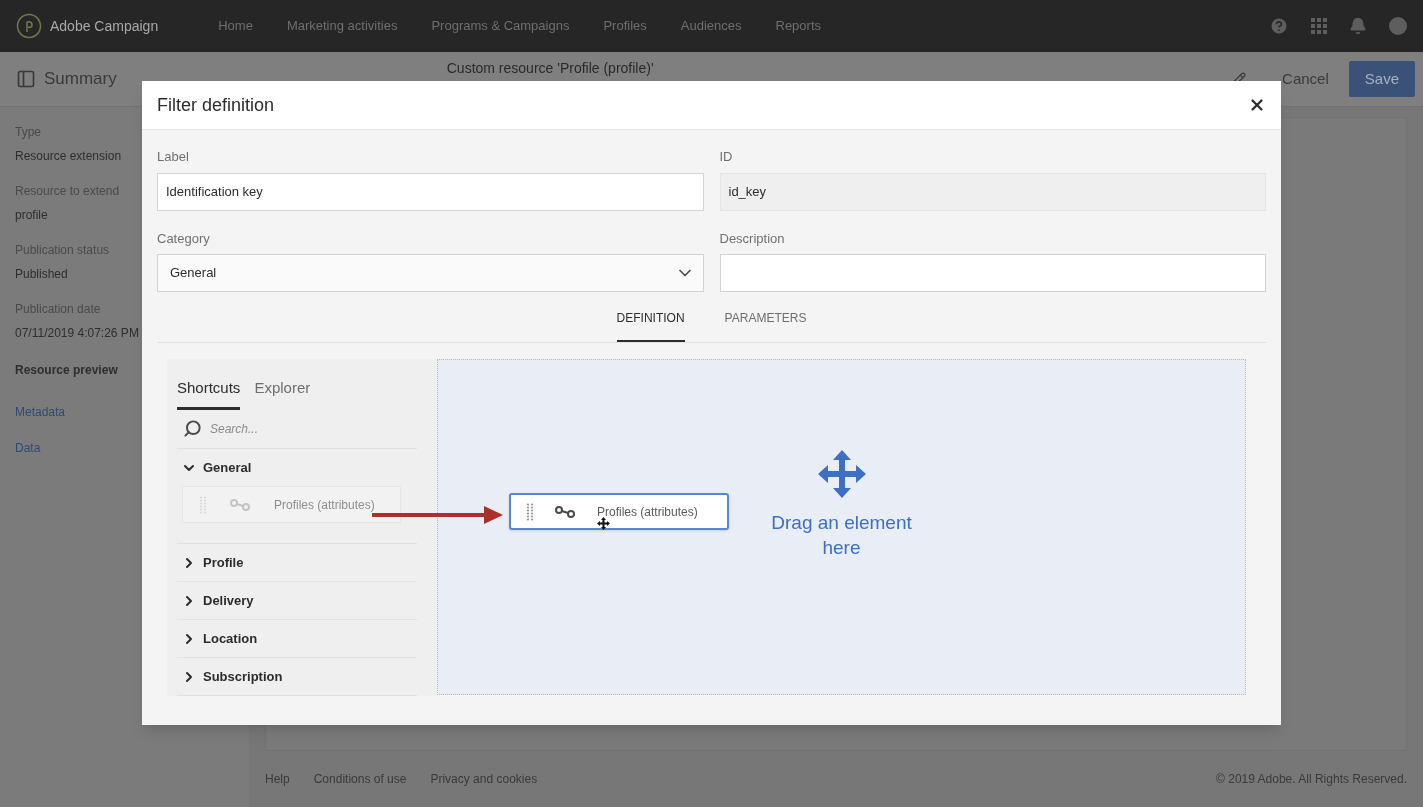 This screenshot has height=807, width=1423. What do you see at coordinates (104, 26) in the screenshot?
I see `app-name: Adobe Campaign` at bounding box center [104, 26].